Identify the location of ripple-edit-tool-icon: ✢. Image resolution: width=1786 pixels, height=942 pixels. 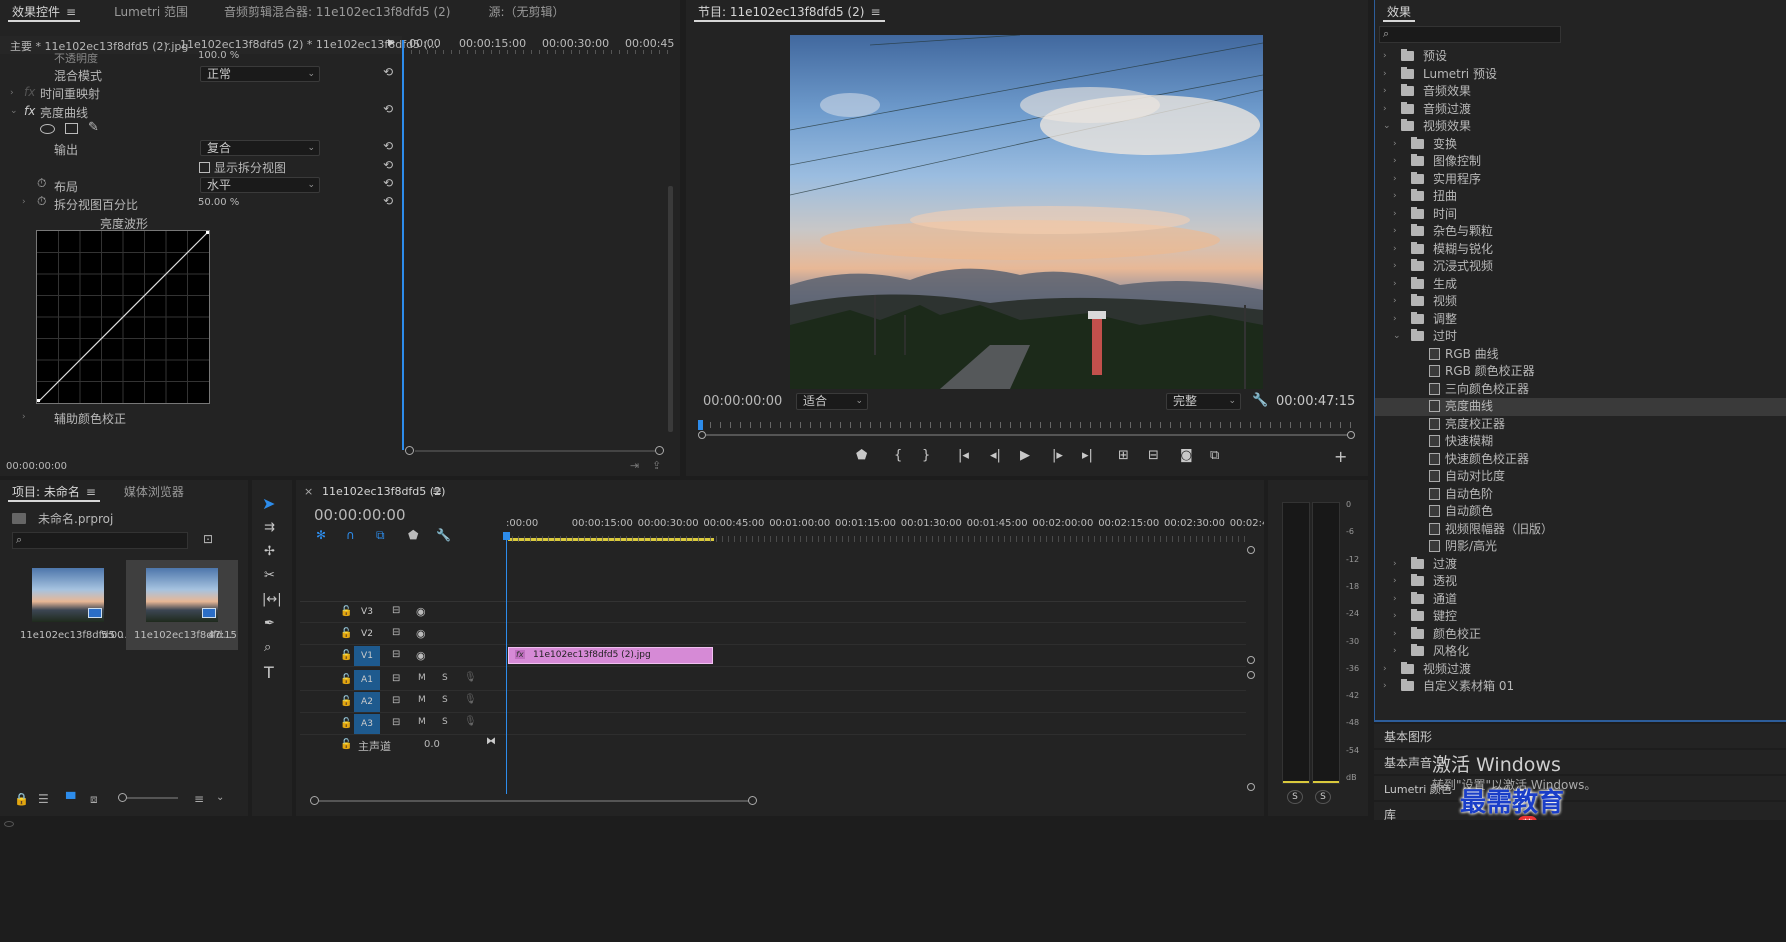
(269, 551).